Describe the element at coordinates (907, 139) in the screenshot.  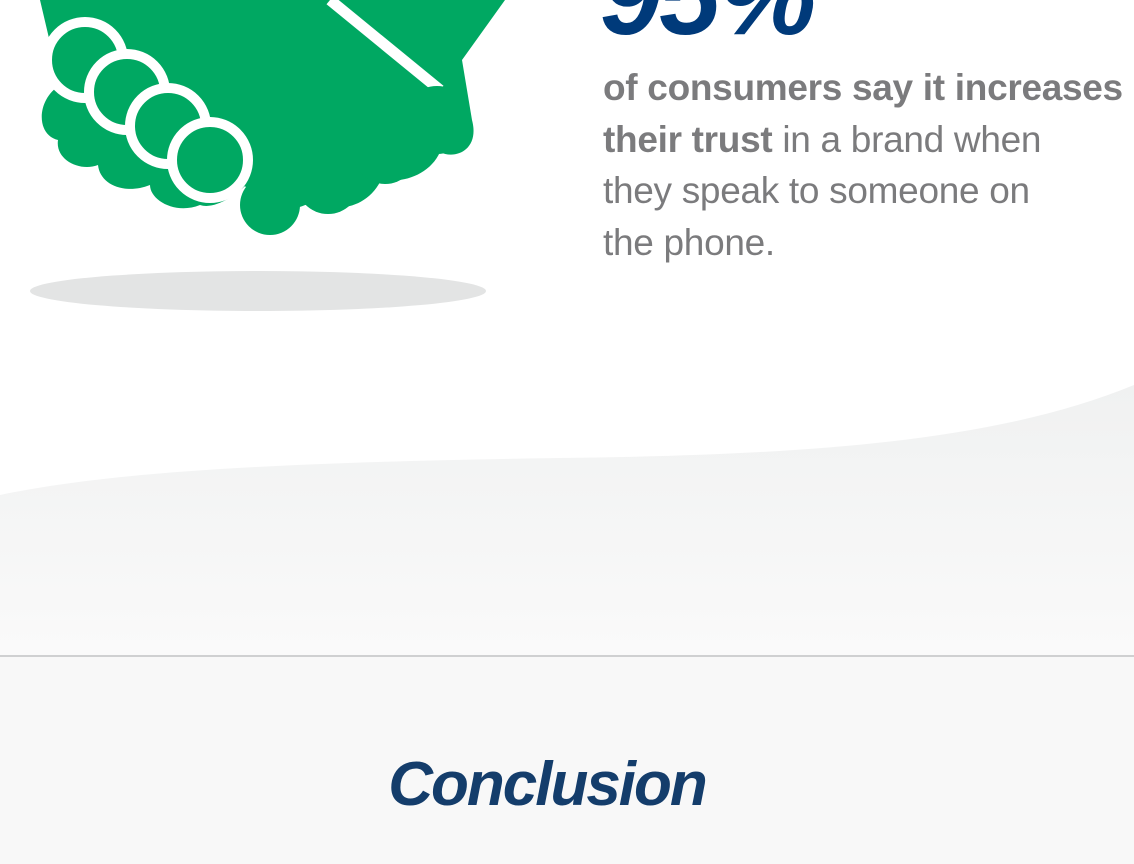
I see `stat-line-2-rest: in a brand when` at that location.